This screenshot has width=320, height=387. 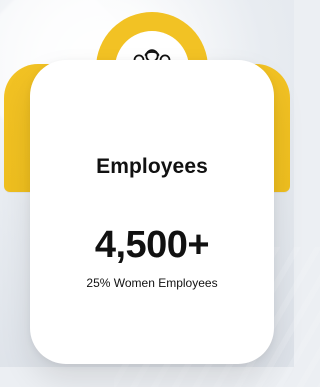 What do you see at coordinates (152, 283) in the screenshot?
I see `employee-subtitle: 25% Women Employees` at bounding box center [152, 283].